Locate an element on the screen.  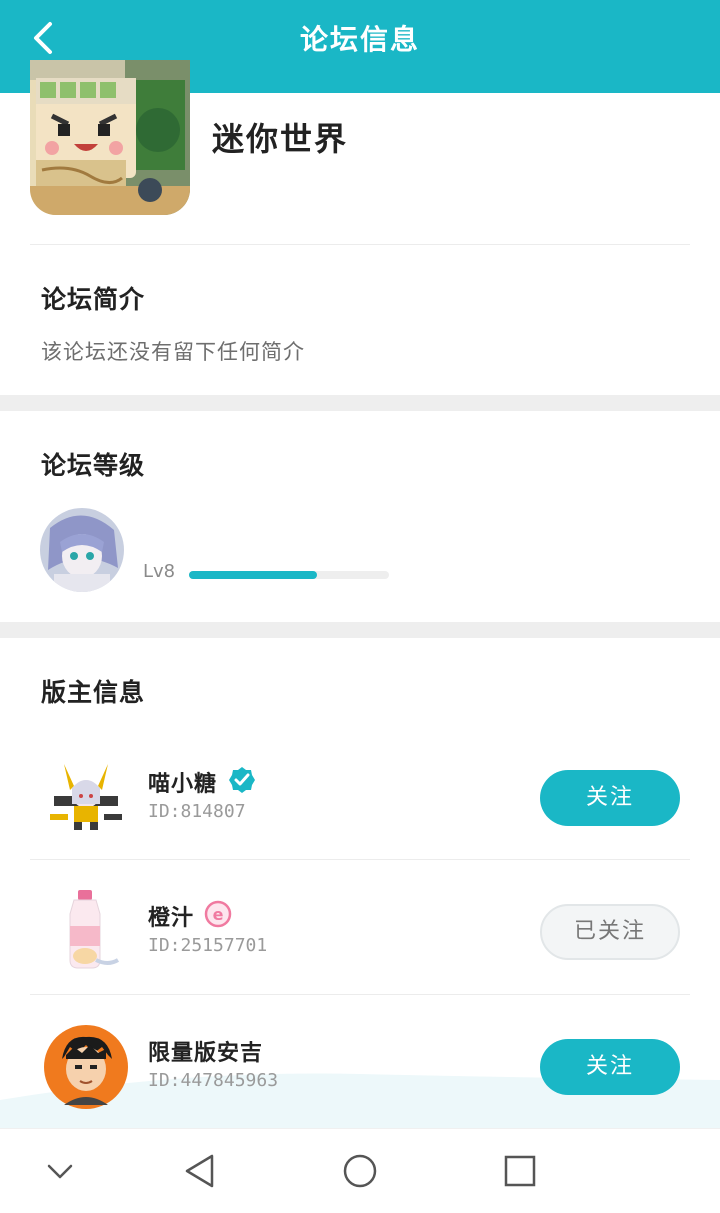
list-item: 限量版安吉 ID:447845963 关注 is located at coordinates (360, 1075).